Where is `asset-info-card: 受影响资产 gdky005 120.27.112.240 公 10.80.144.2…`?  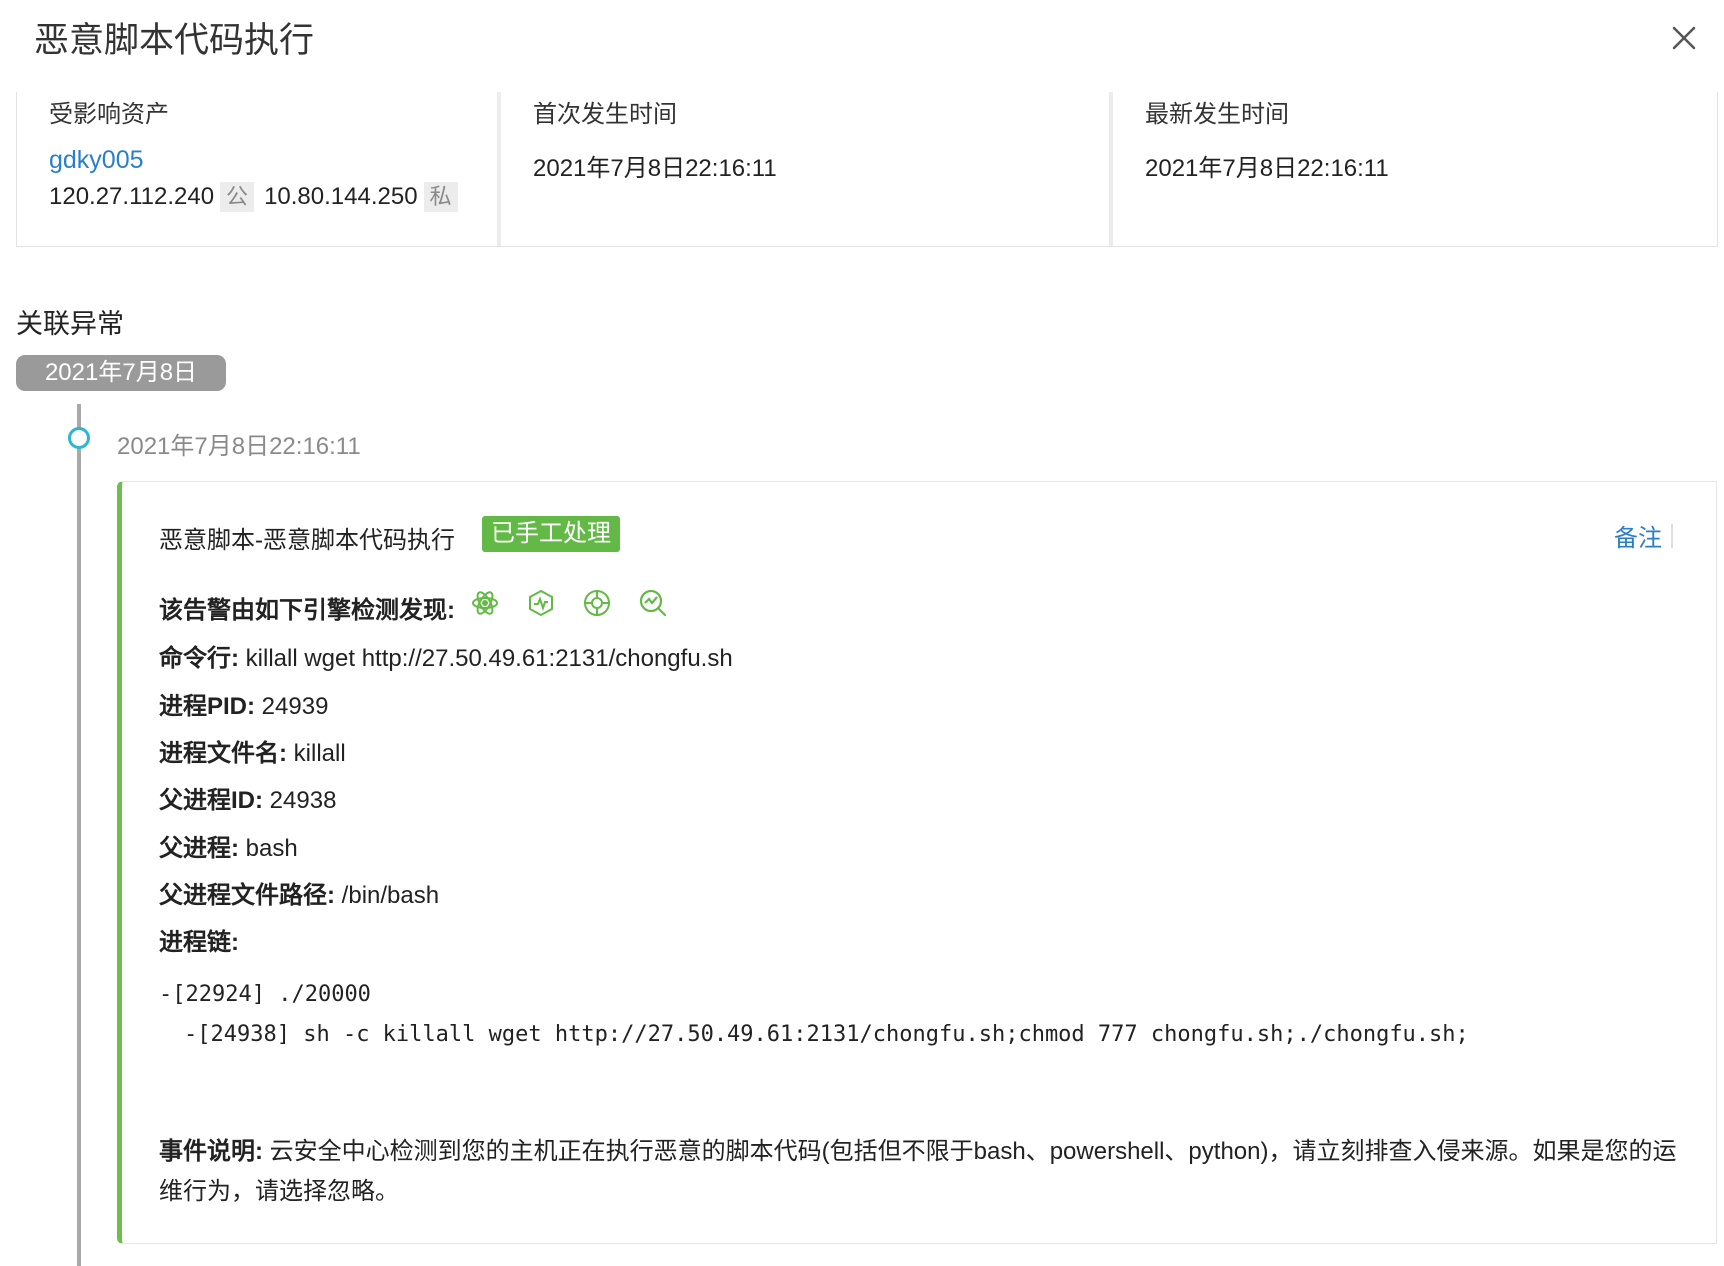 asset-info-card: 受影响资产 gdky005 120.27.112.240 公 10.80.144.2… is located at coordinates (867, 169).